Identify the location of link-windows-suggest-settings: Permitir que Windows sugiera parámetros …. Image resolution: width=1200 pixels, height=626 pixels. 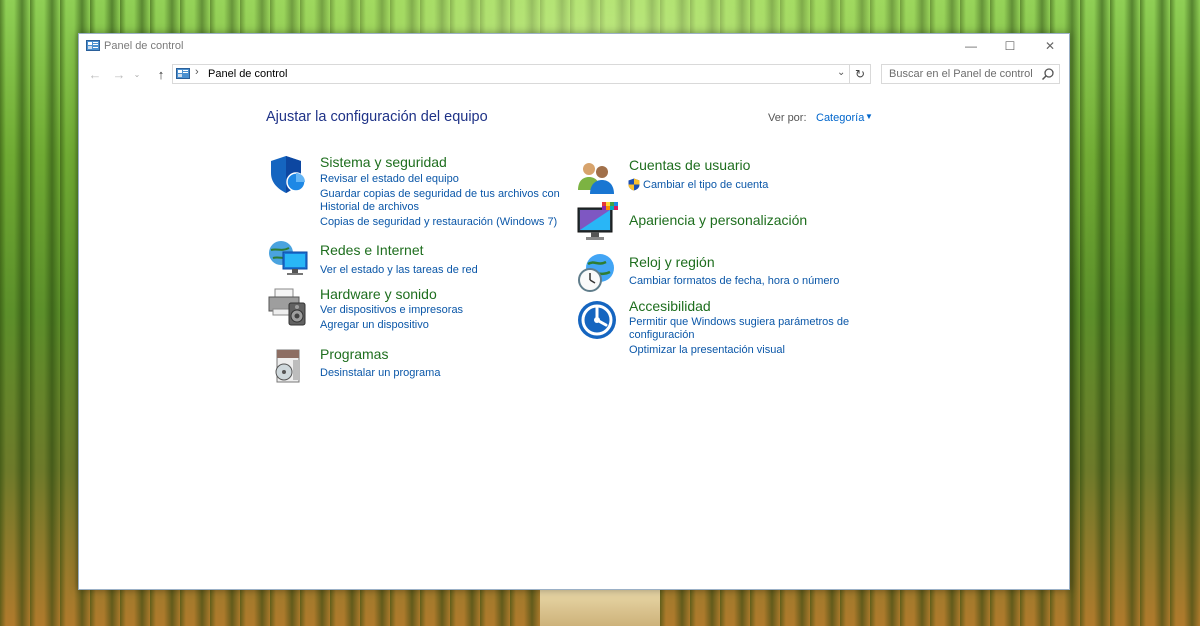
(739, 322).